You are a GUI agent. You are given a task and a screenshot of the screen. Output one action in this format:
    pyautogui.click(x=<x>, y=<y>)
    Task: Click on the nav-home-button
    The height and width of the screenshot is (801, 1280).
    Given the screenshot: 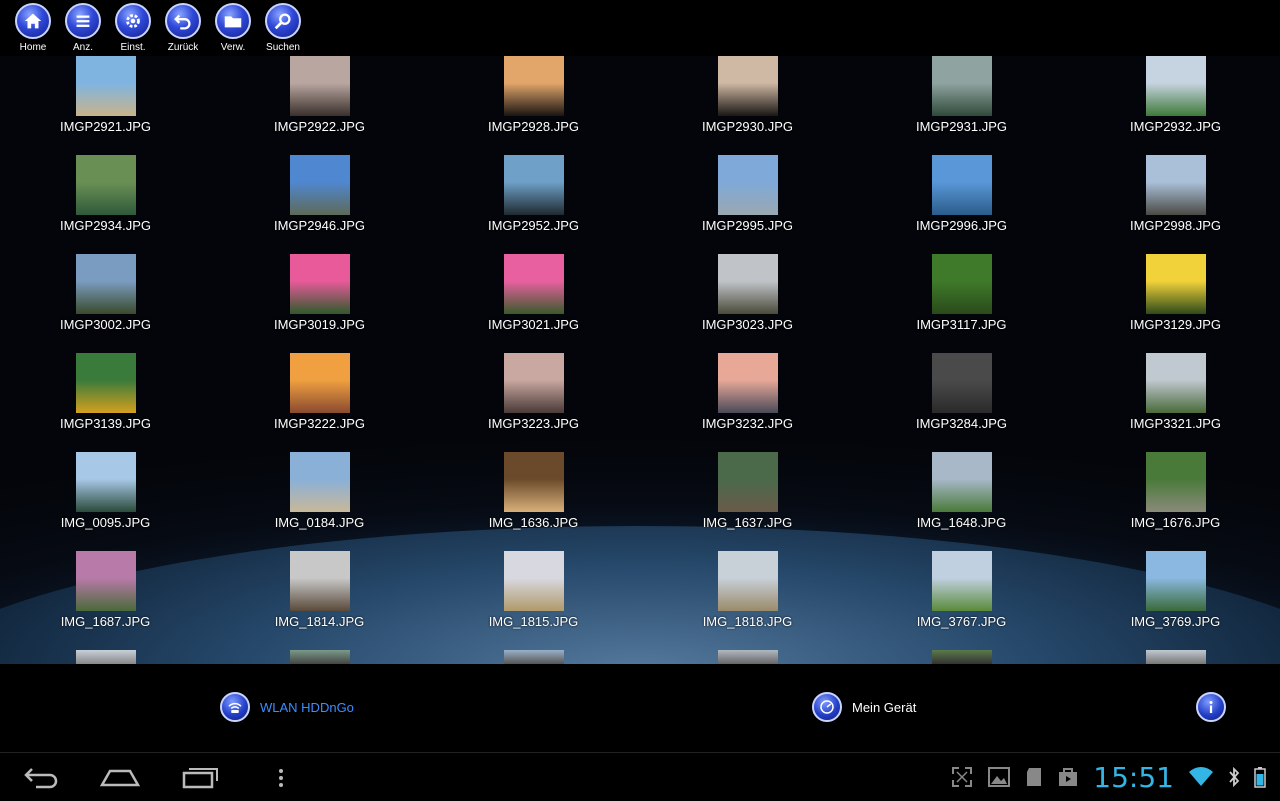 What is the action you would take?
    pyautogui.click(x=120, y=779)
    